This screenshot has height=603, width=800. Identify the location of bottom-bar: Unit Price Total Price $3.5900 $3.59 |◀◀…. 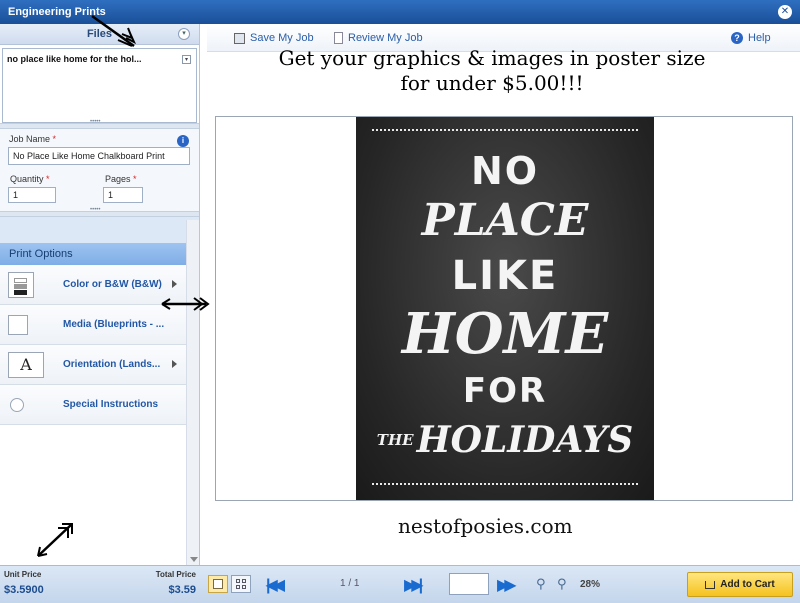
(400, 584).